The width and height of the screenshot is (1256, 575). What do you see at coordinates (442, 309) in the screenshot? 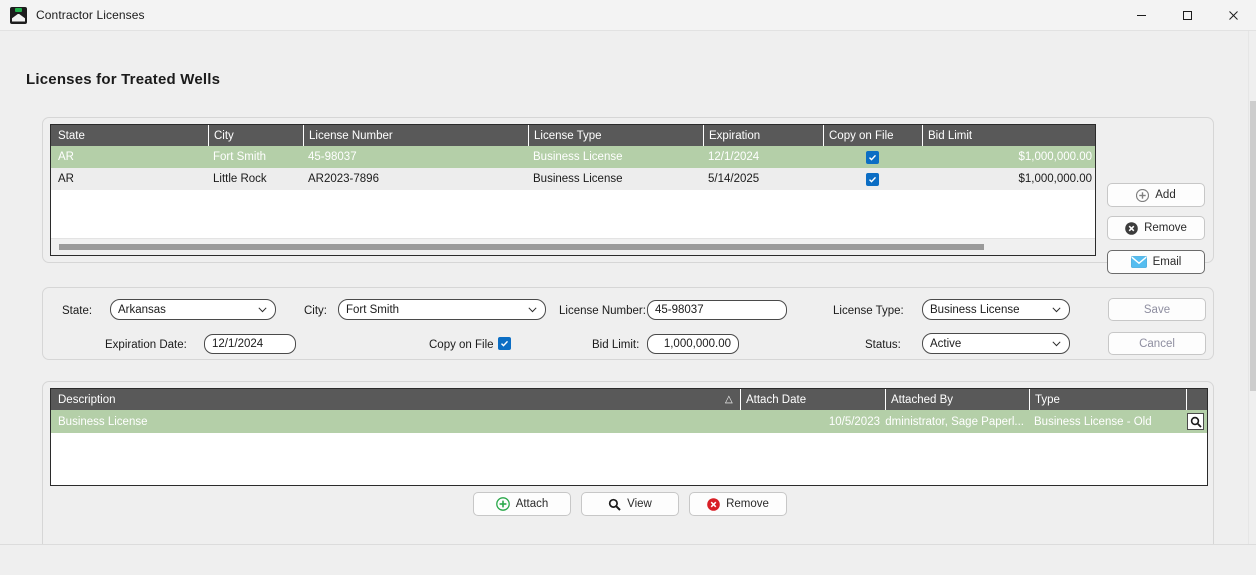
I see `city-select: Fort Smith` at bounding box center [442, 309].